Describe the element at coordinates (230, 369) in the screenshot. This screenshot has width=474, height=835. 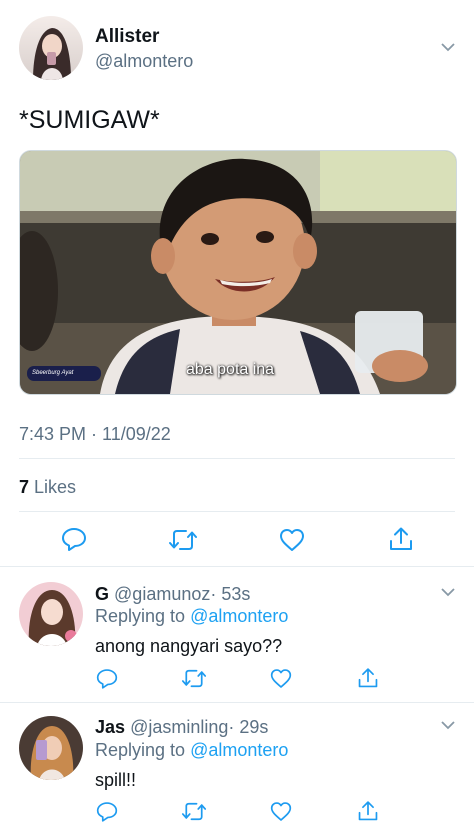
I see `media-caption: aba pota ina` at that location.